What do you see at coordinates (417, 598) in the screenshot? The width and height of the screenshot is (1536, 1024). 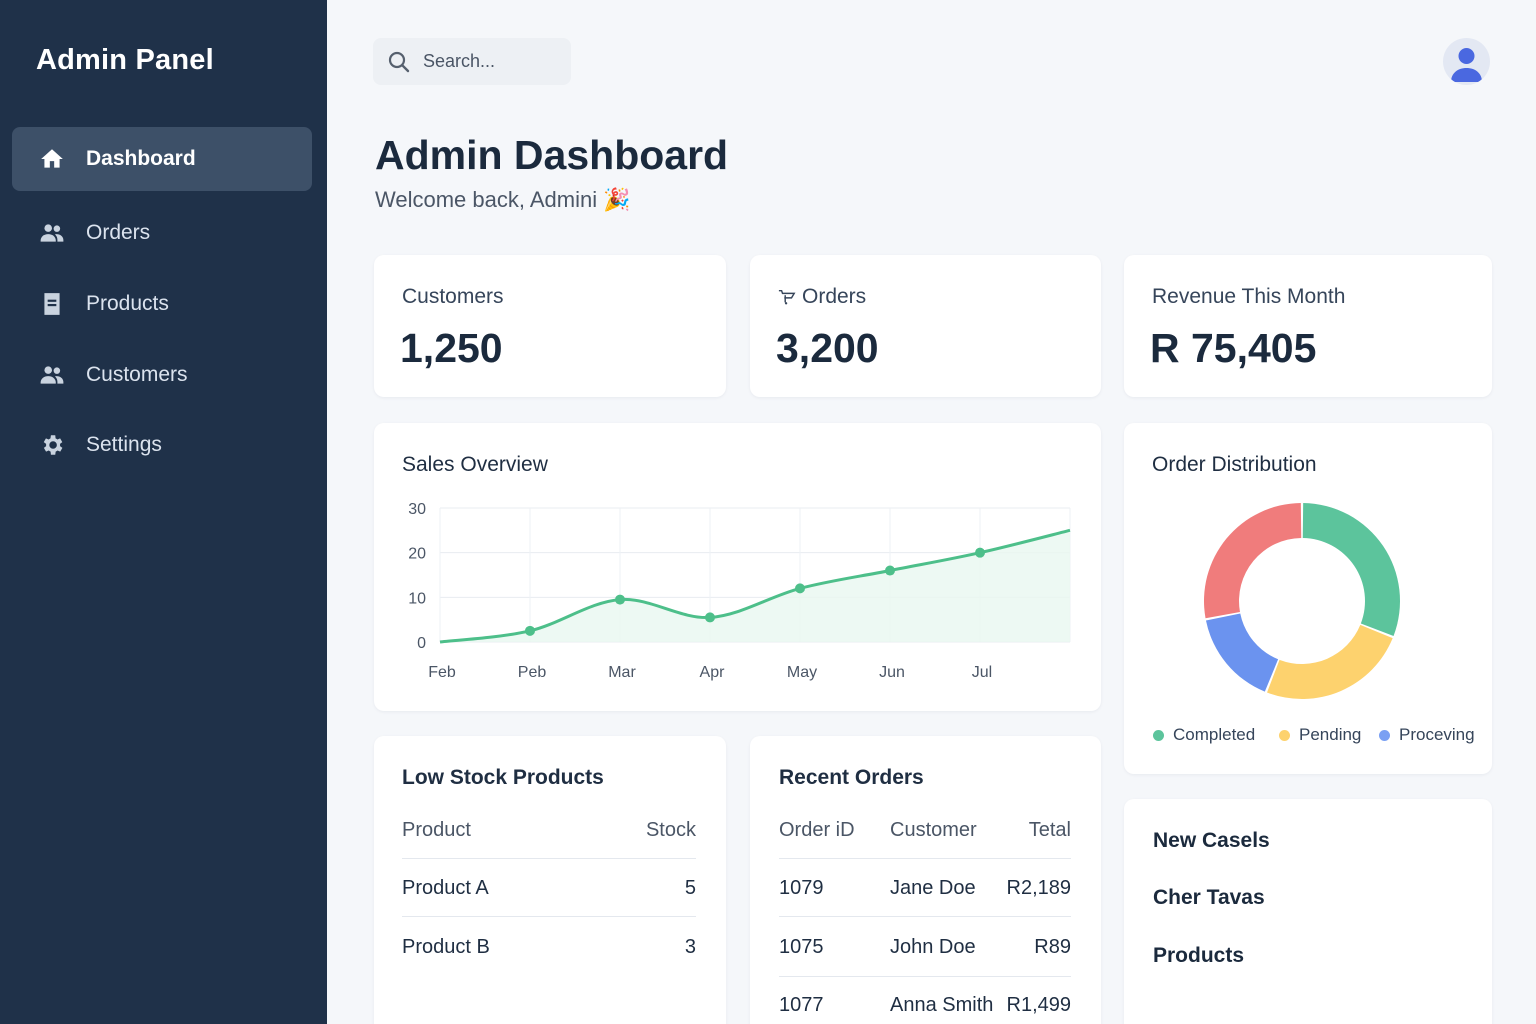 I see `y-tick-label: 10` at bounding box center [417, 598].